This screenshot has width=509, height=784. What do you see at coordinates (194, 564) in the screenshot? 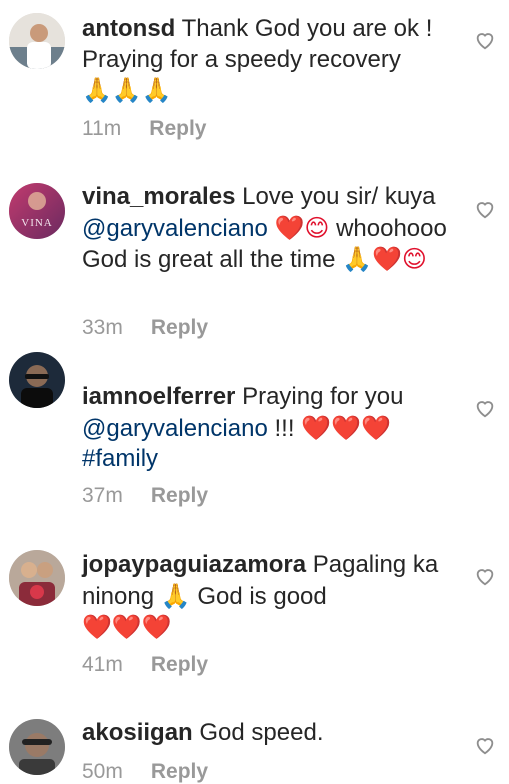
I see `comment-username: jopaypaguiazamora` at bounding box center [194, 564].